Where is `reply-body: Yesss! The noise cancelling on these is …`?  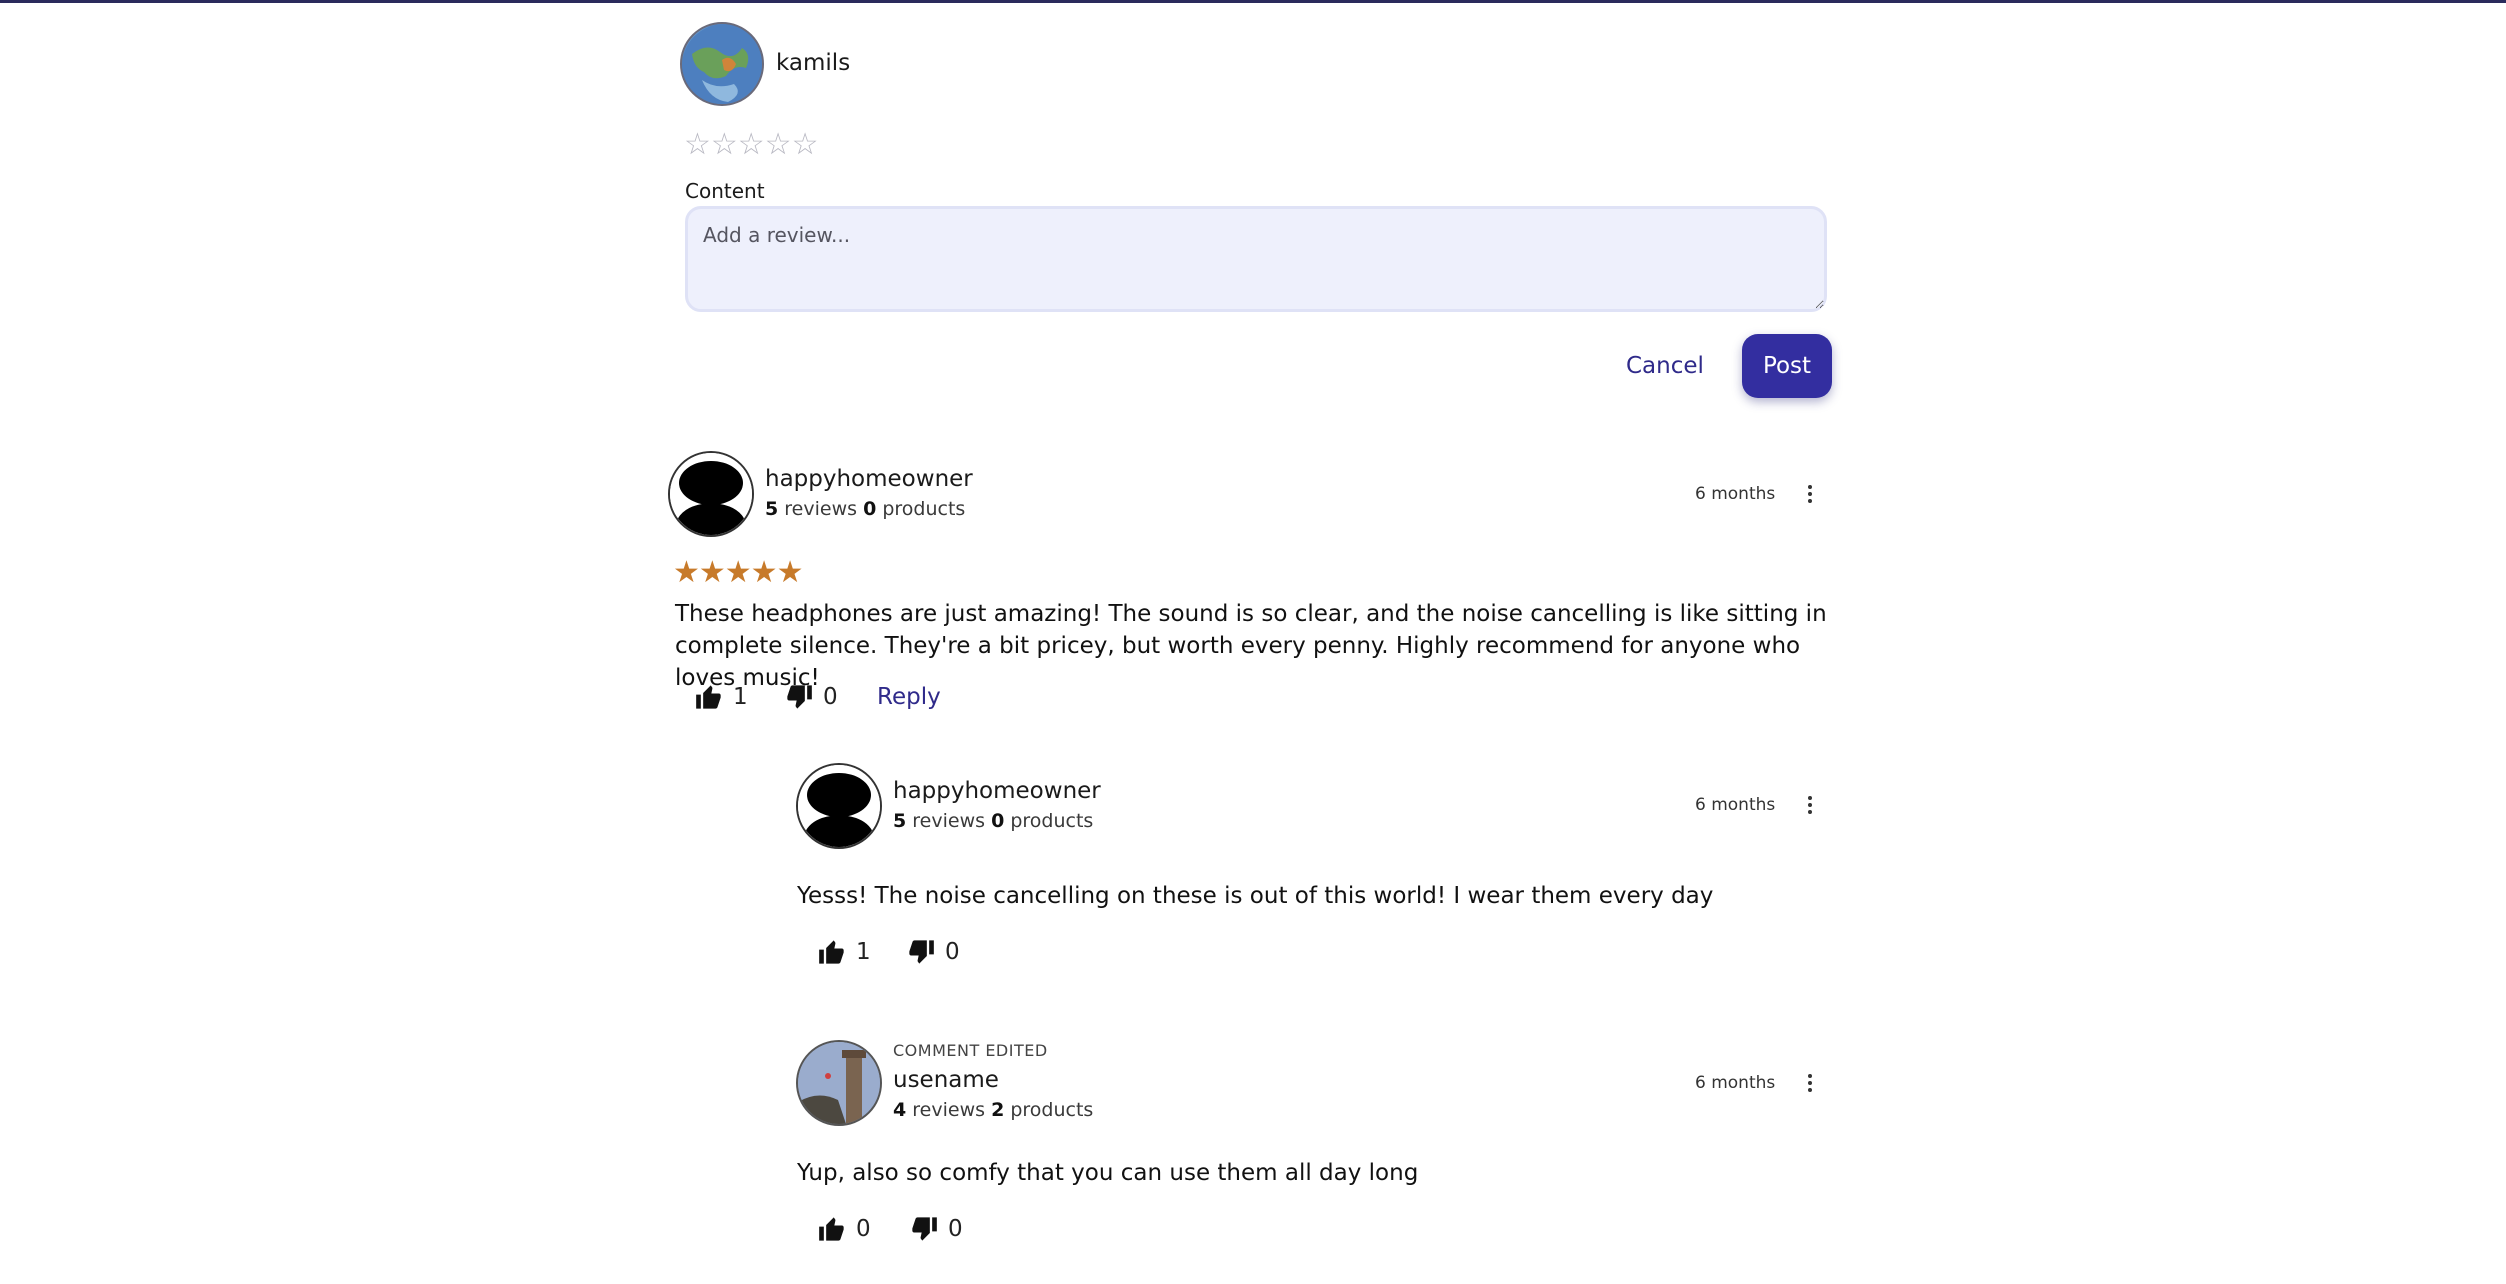 reply-body: Yesss! The noise cancelling on these is … is located at coordinates (1255, 896).